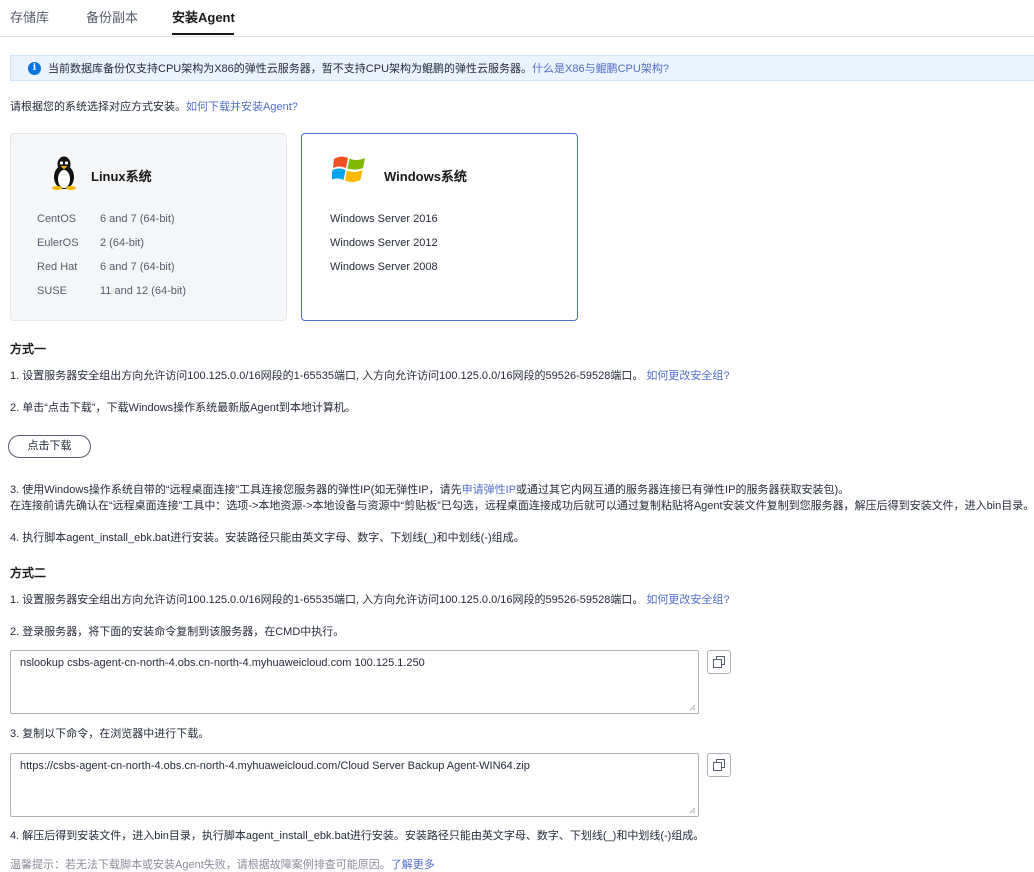 This screenshot has height=872, width=1034. I want to click on method2-step3: 3. 复制以下命令，在浏览器中进行下载。, so click(110, 734).